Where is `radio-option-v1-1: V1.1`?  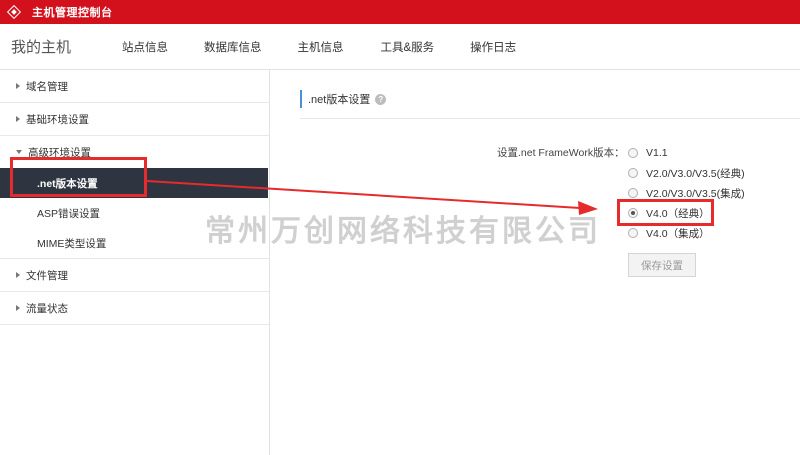 radio-option-v1-1: V1.1 is located at coordinates (686, 153).